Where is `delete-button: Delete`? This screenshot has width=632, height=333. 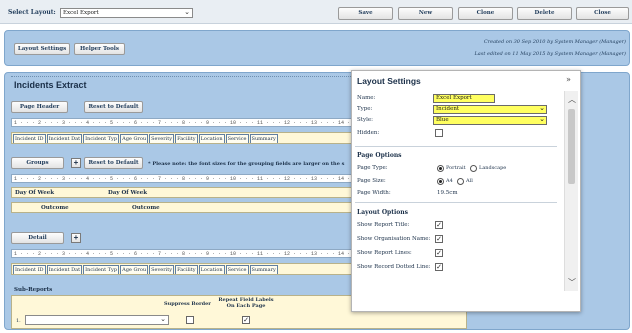 delete-button: Delete is located at coordinates (544, 13).